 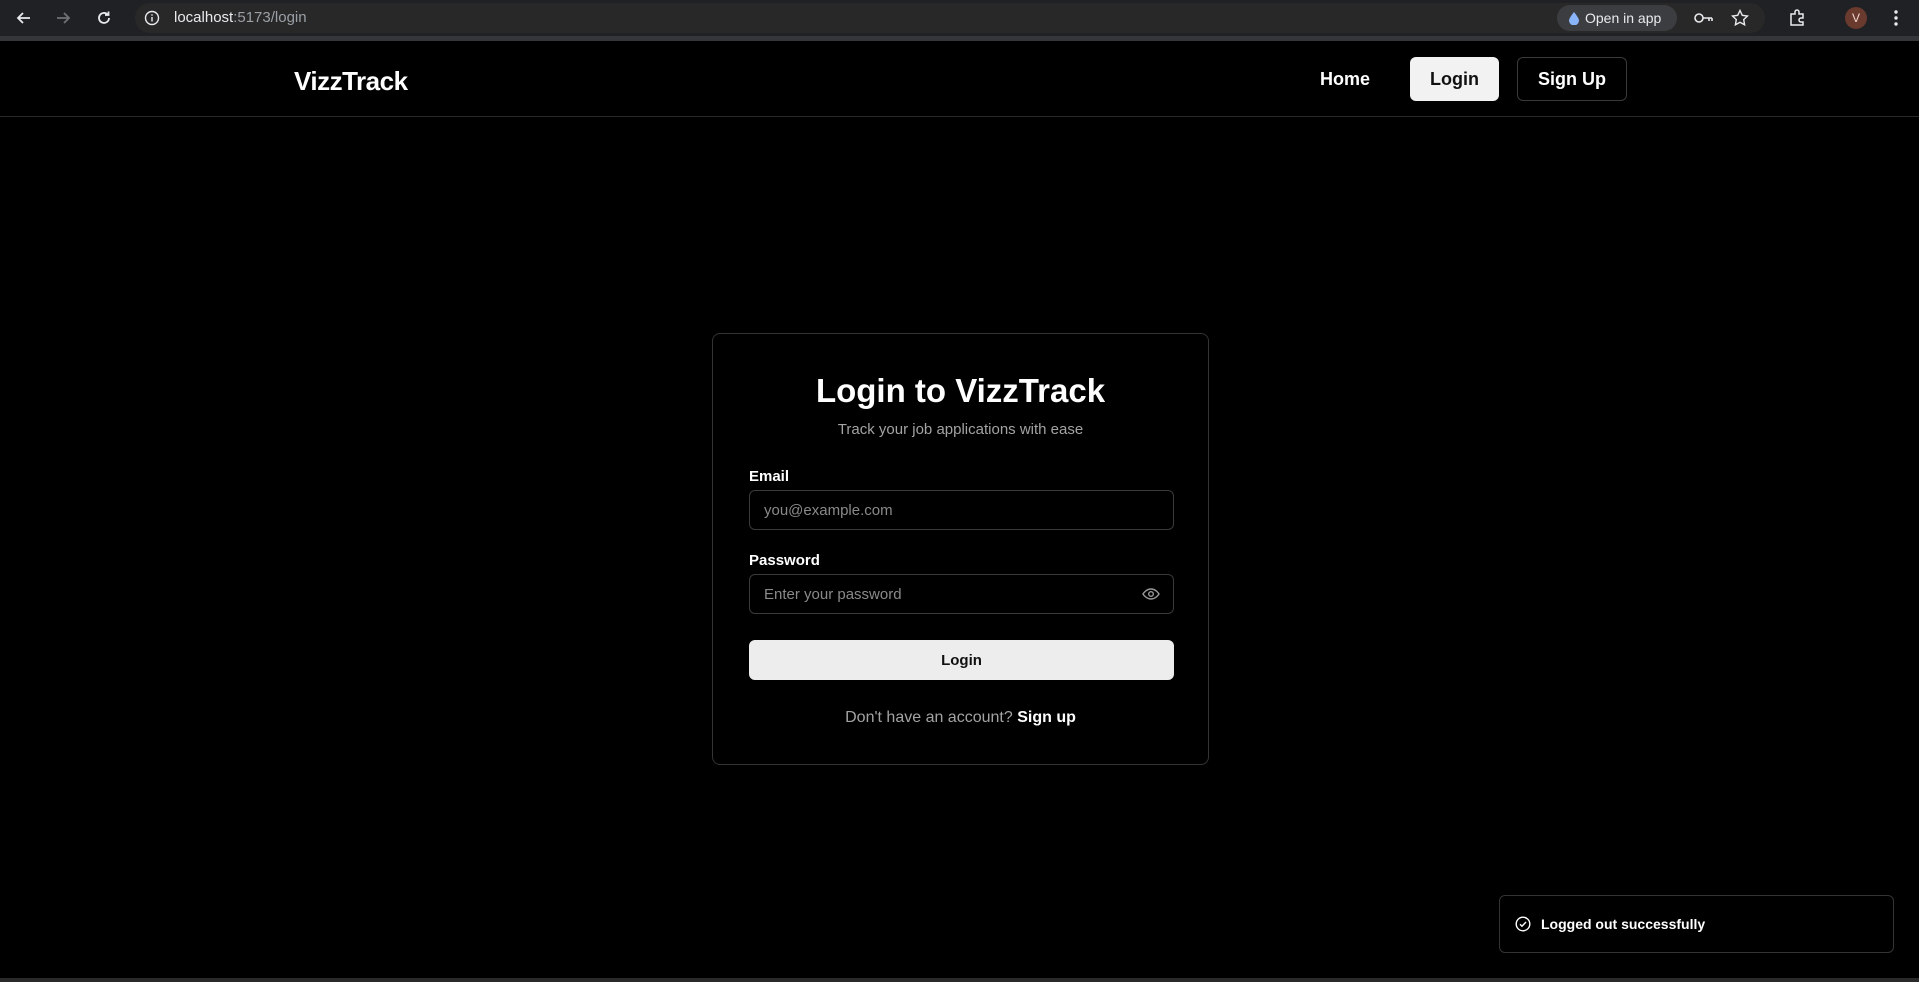 I want to click on signup-link: Sign up, so click(x=1046, y=717).